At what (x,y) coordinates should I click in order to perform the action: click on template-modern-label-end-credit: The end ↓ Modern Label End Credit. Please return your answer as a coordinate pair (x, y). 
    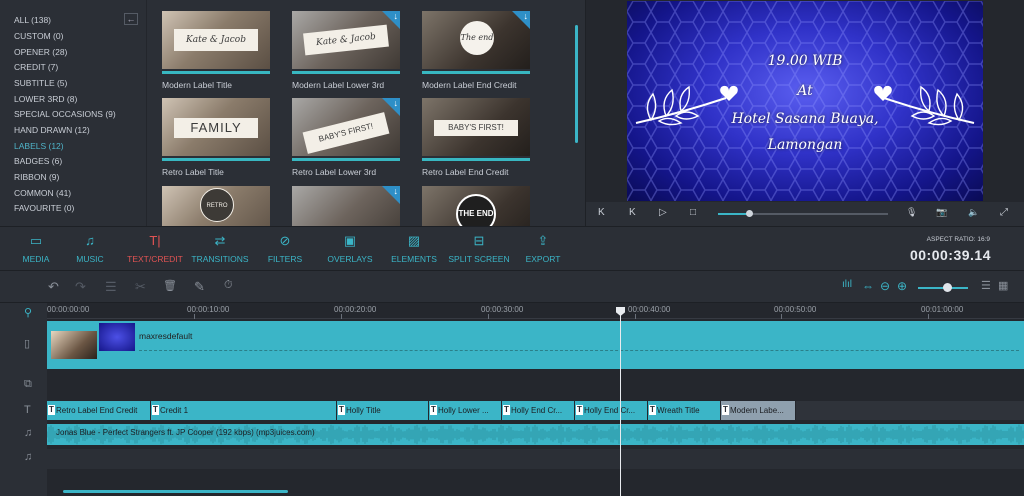
    Looking at the image, I should click on (476, 50).